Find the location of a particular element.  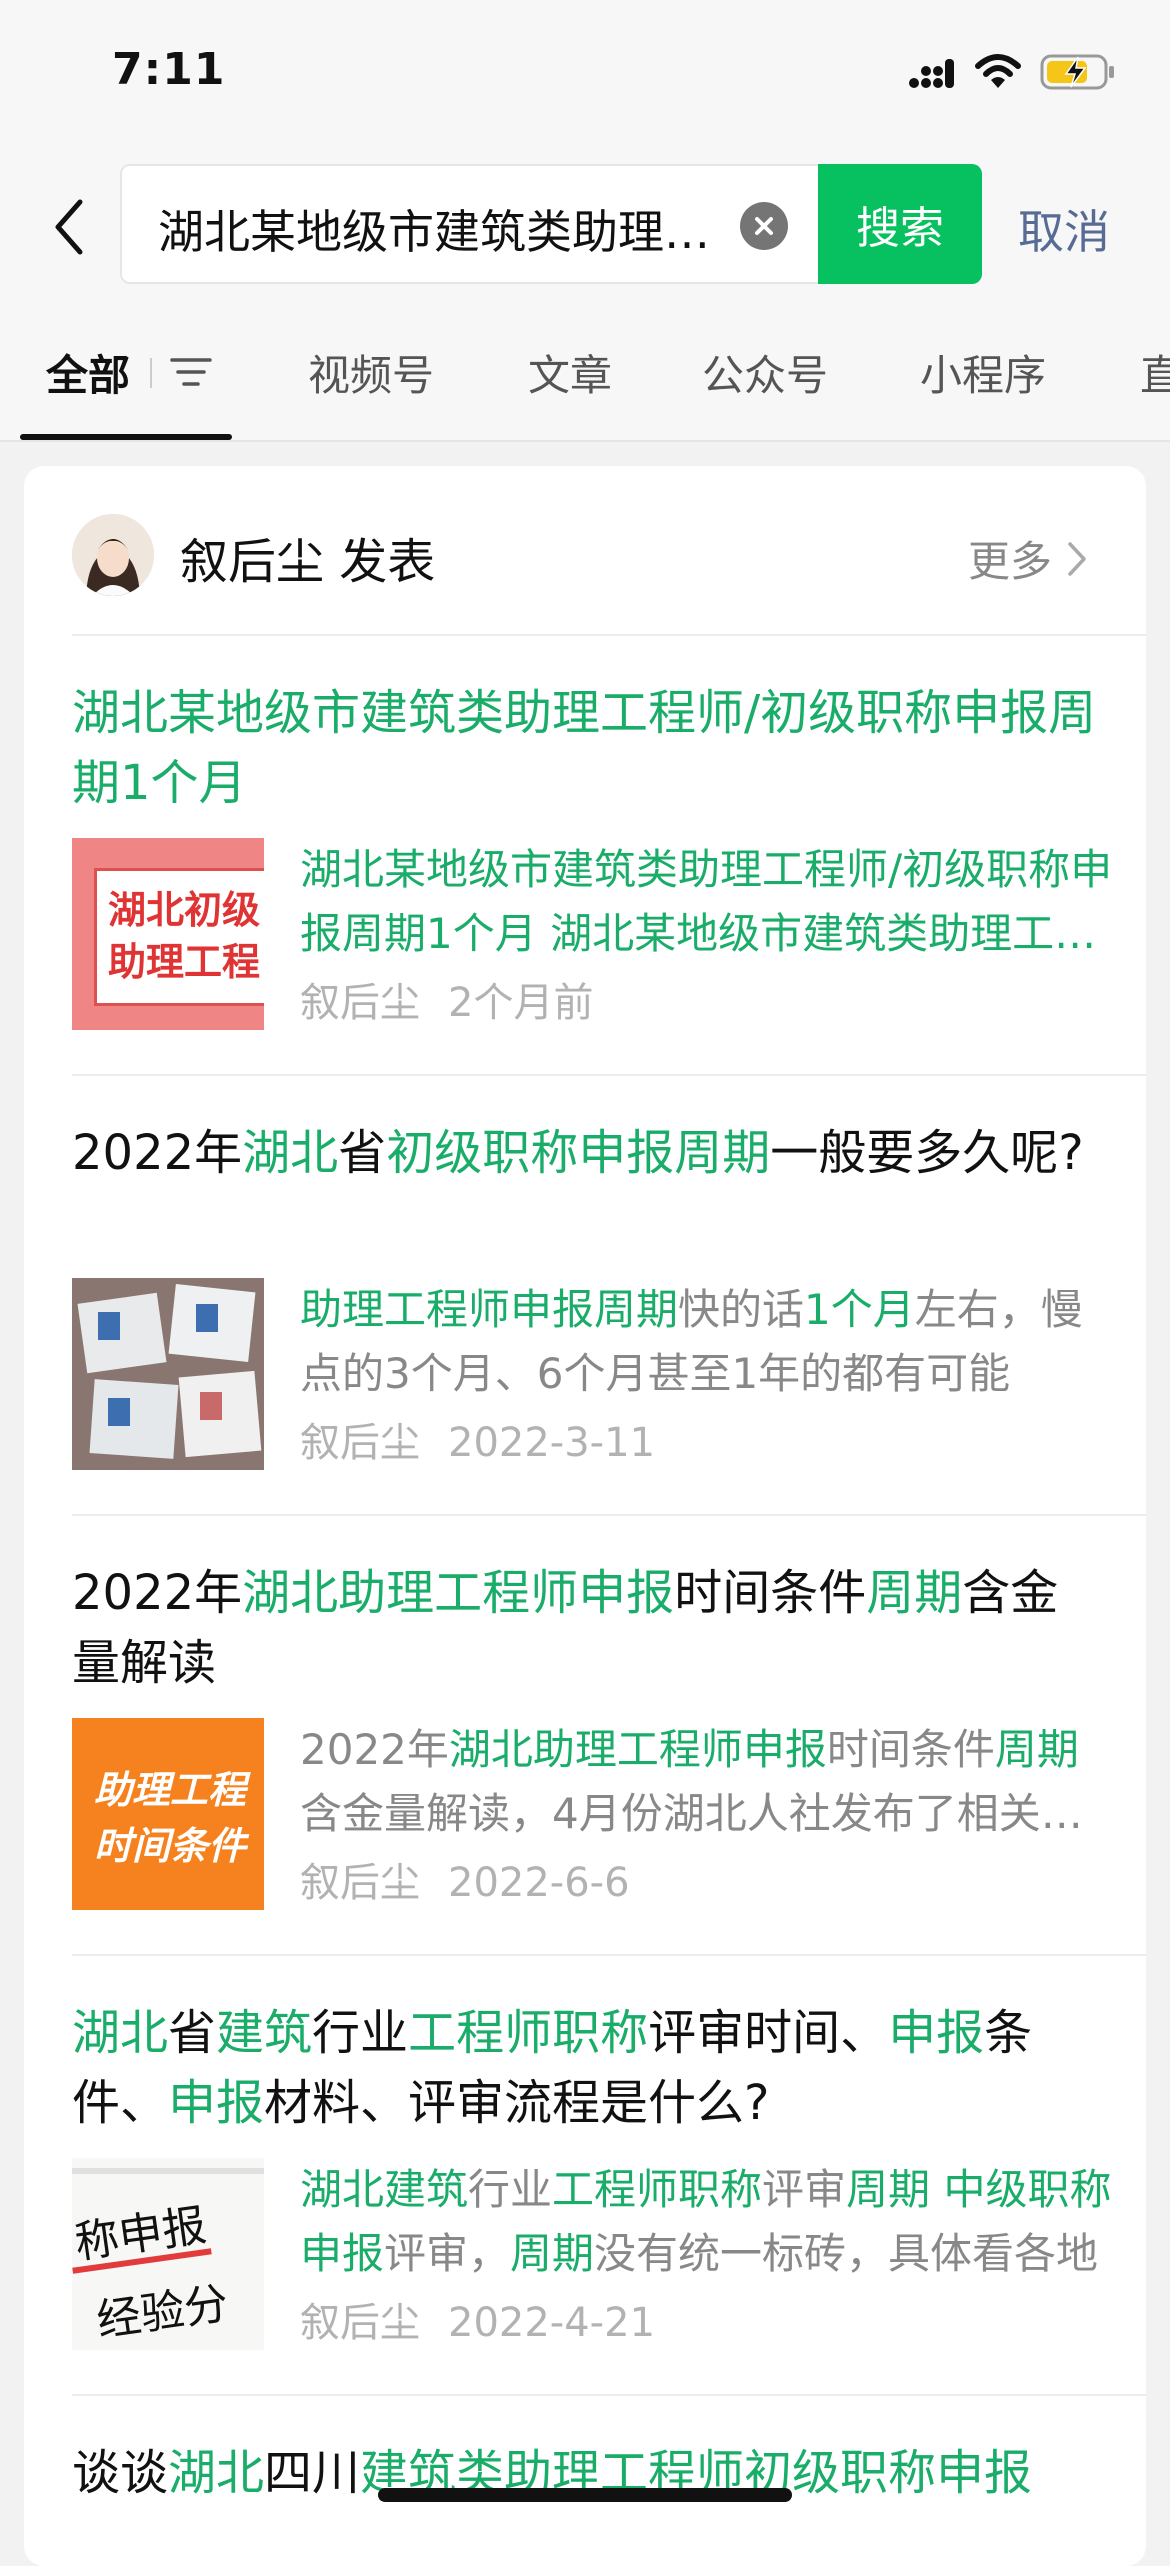

result-thumbnail: 湖北初级 助理工程 is located at coordinates (168, 934).